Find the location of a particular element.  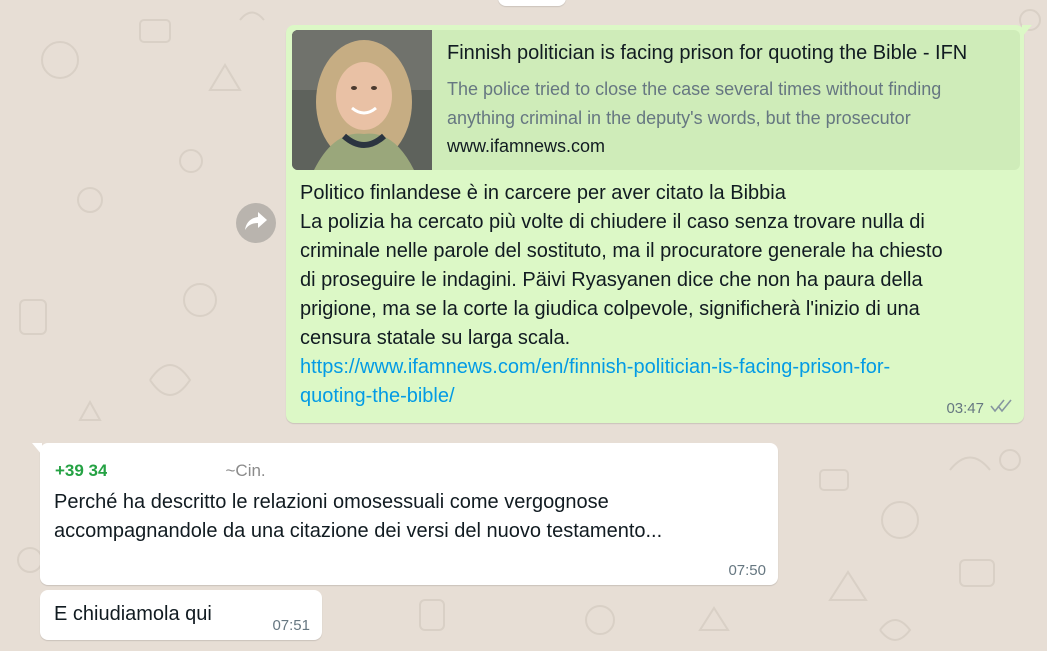

incoming-message-bubble: E chiudiamola qui 07:51 is located at coordinates (181, 615).